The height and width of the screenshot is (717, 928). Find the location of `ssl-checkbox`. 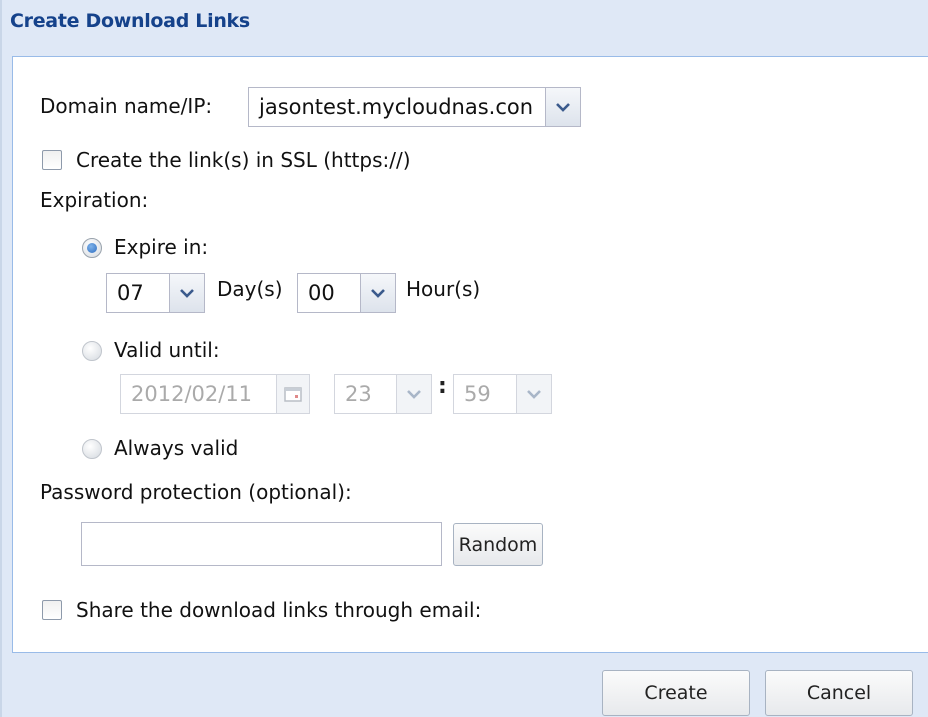

ssl-checkbox is located at coordinates (52, 160).